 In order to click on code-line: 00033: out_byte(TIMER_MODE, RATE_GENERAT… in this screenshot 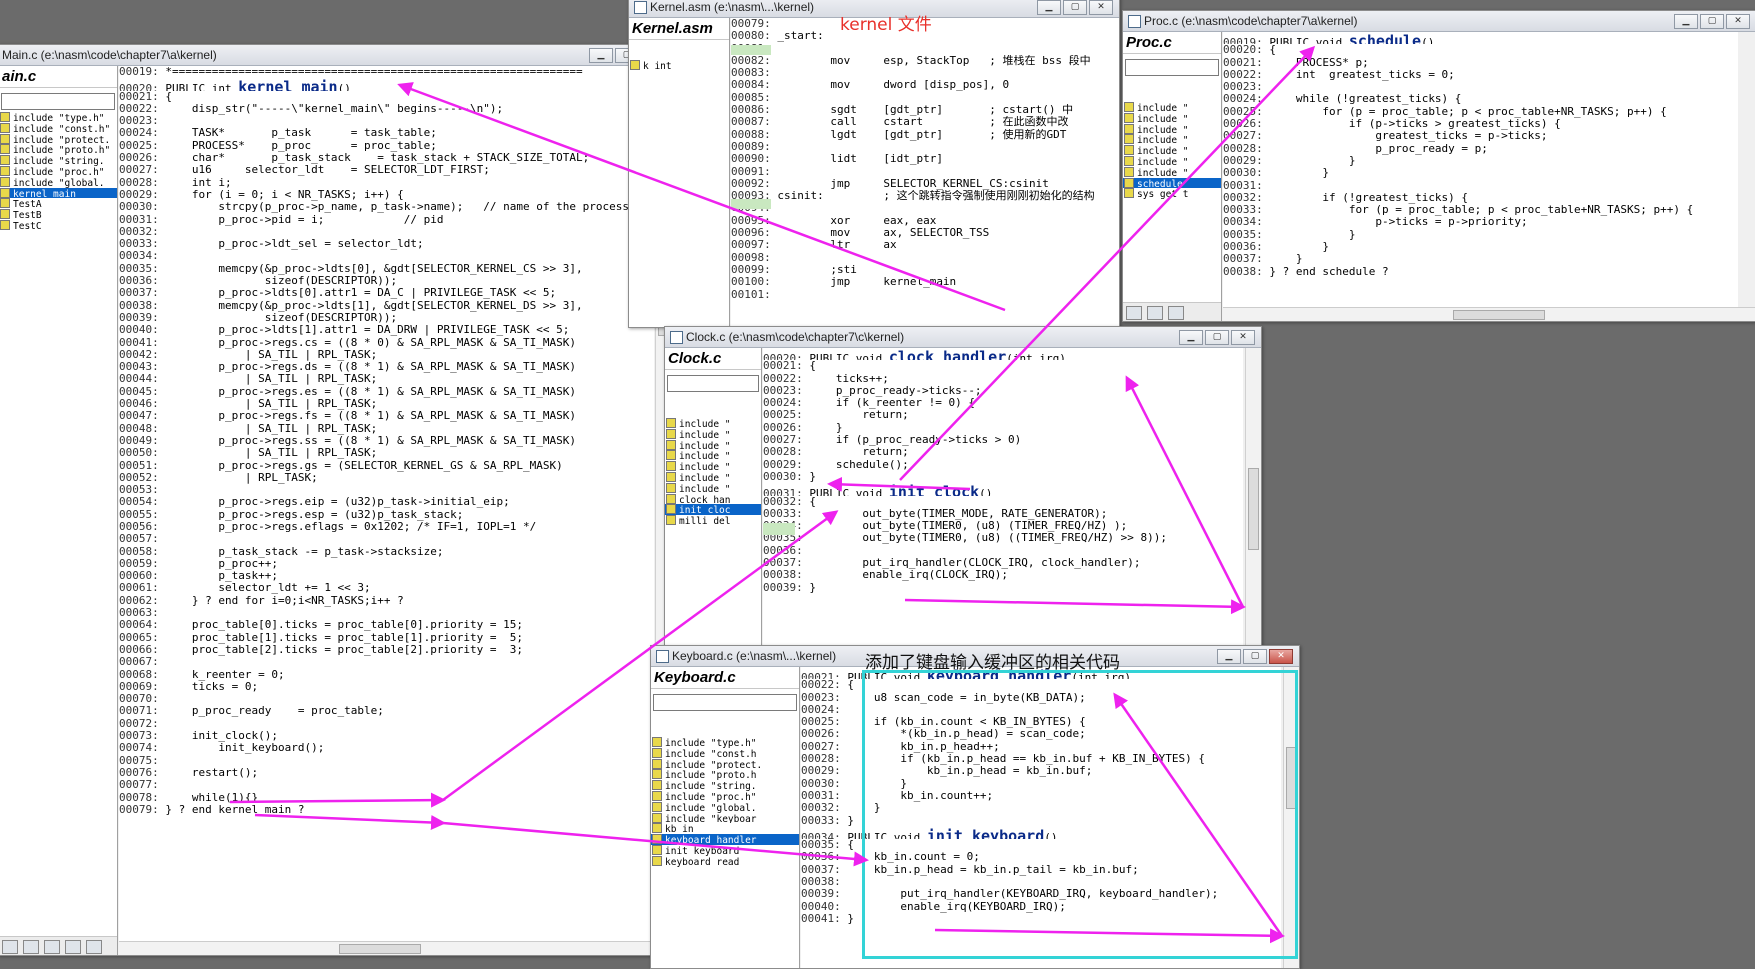, I will do `click(1003, 514)`.